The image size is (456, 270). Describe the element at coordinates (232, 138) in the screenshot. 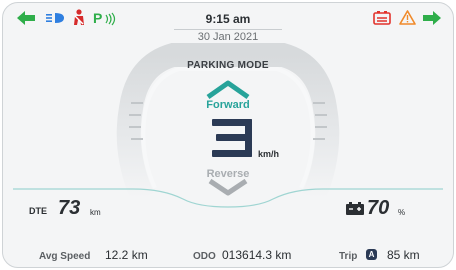

I see `speed-digit` at that location.